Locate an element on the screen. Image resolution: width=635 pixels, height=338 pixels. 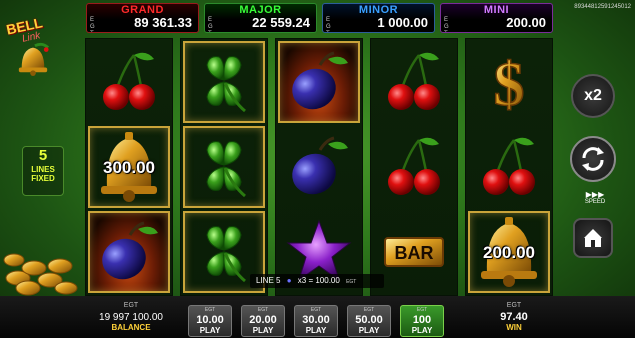
win-egt: EGT is located at coordinates (514, 305).